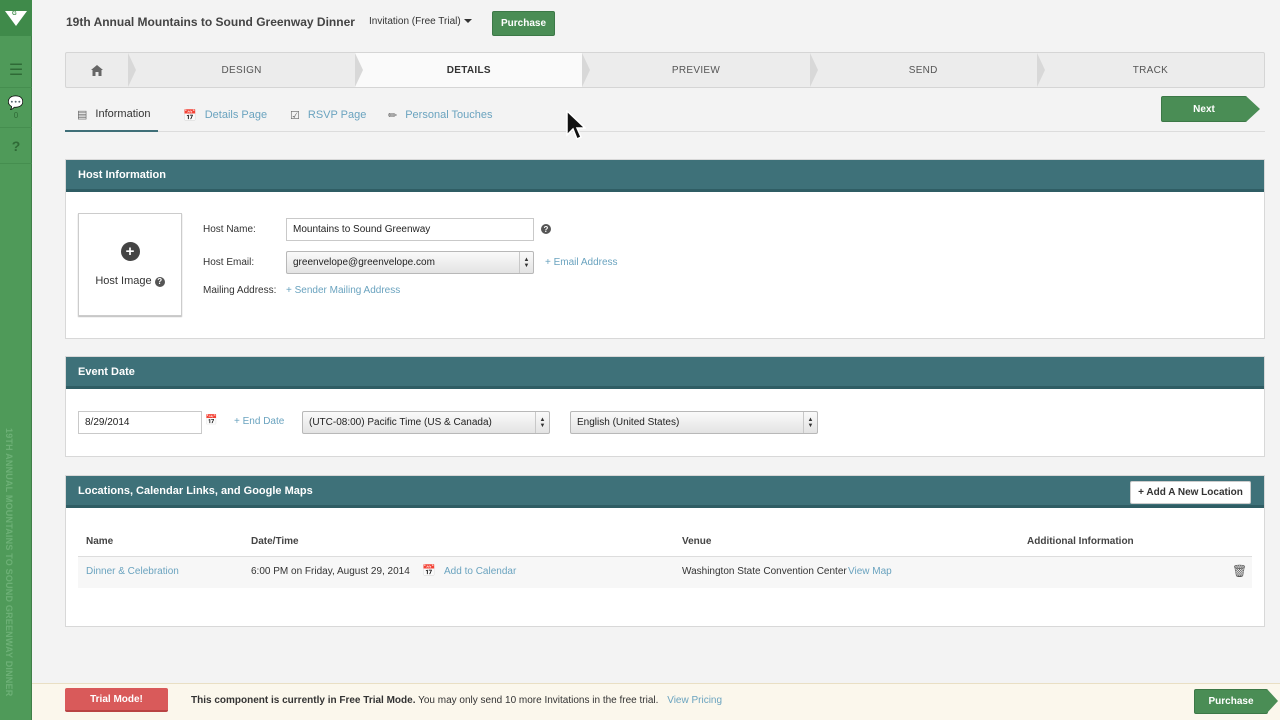  What do you see at coordinates (694, 700) in the screenshot?
I see `view-pricing-link: View Pricing` at bounding box center [694, 700].